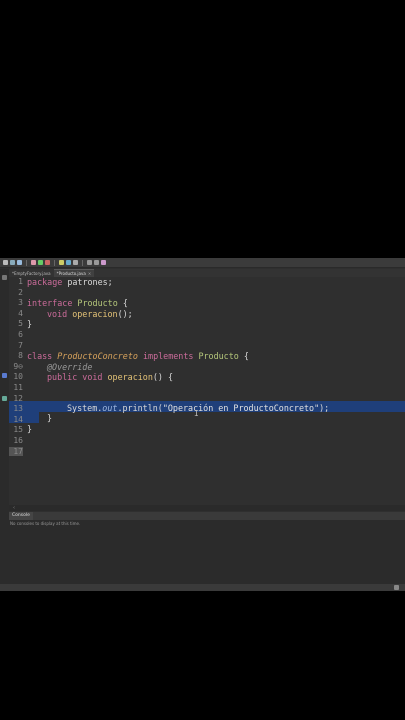 Image resolution: width=405 pixels, height=720 pixels. What do you see at coordinates (125, 313) in the screenshot?
I see `code-text: ();` at bounding box center [125, 313].